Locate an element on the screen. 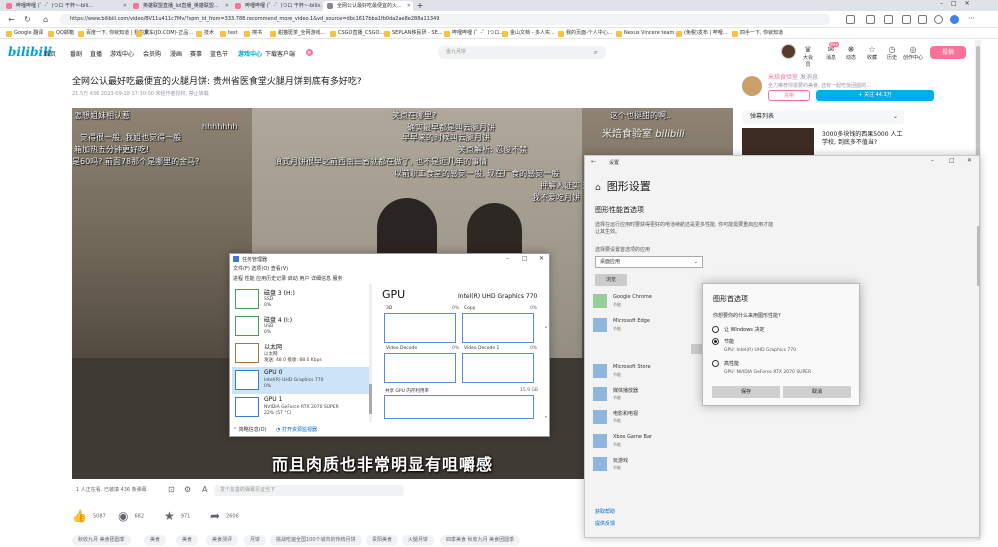 The height and width of the screenshot is (547, 998). upload-button: 投稿 is located at coordinates (948, 52).